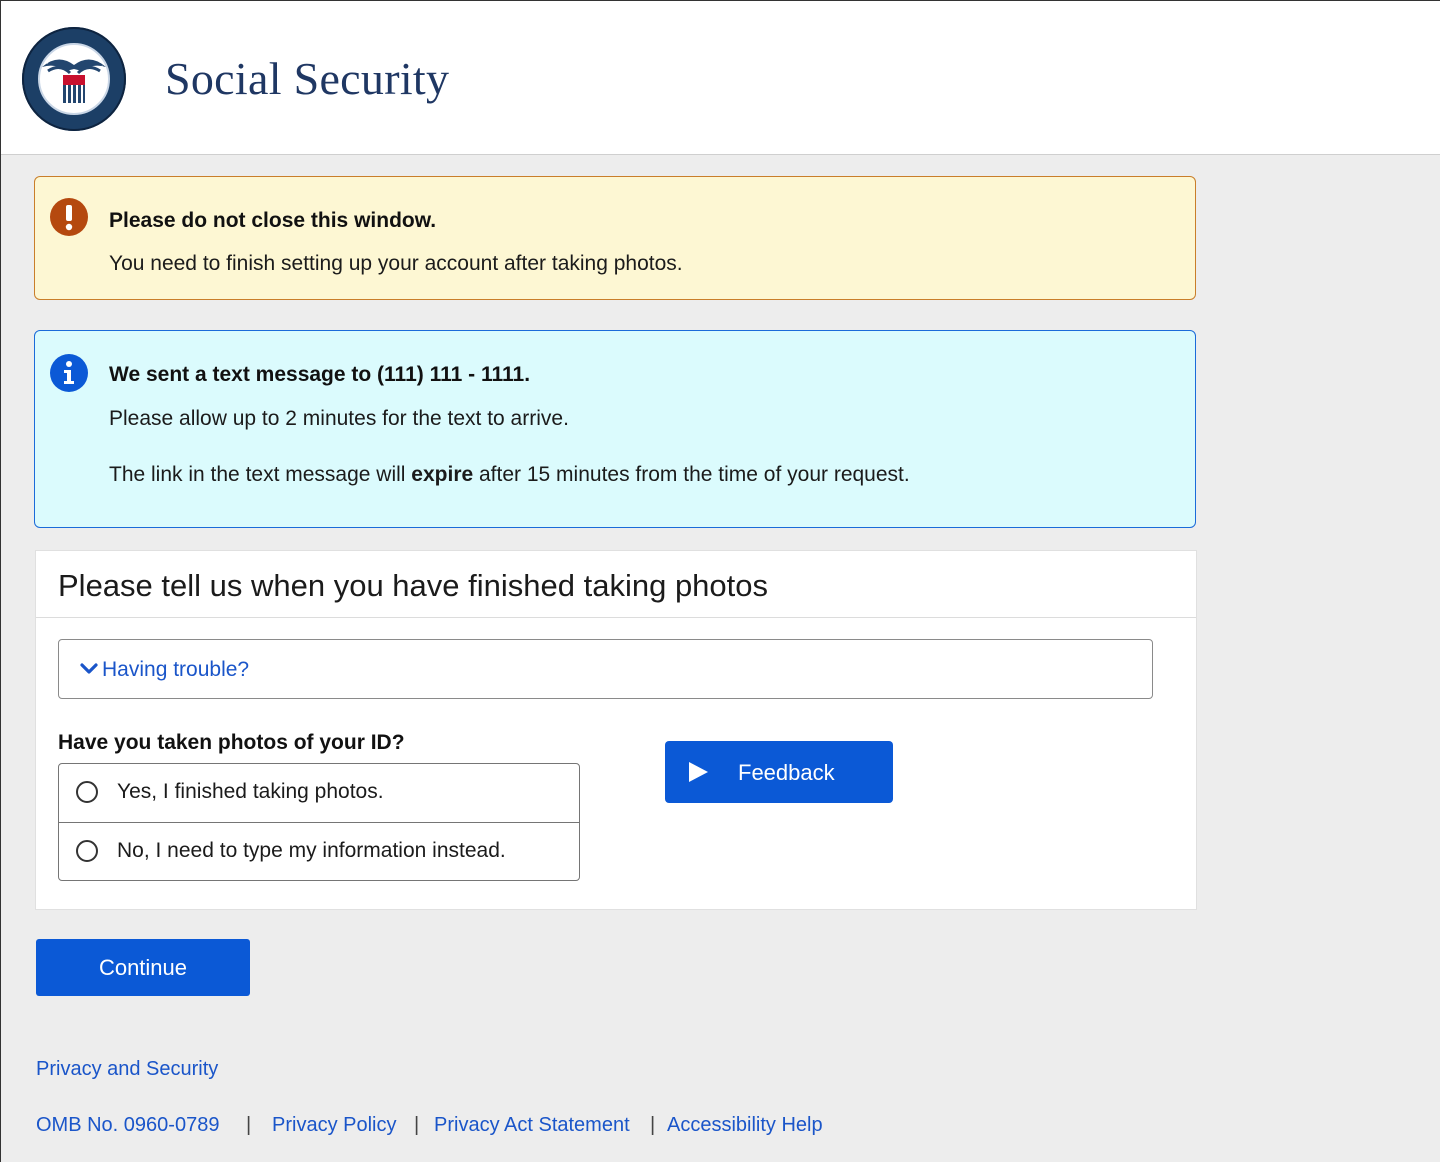  Describe the element at coordinates (616, 617) in the screenshot. I see `card-divider` at that location.